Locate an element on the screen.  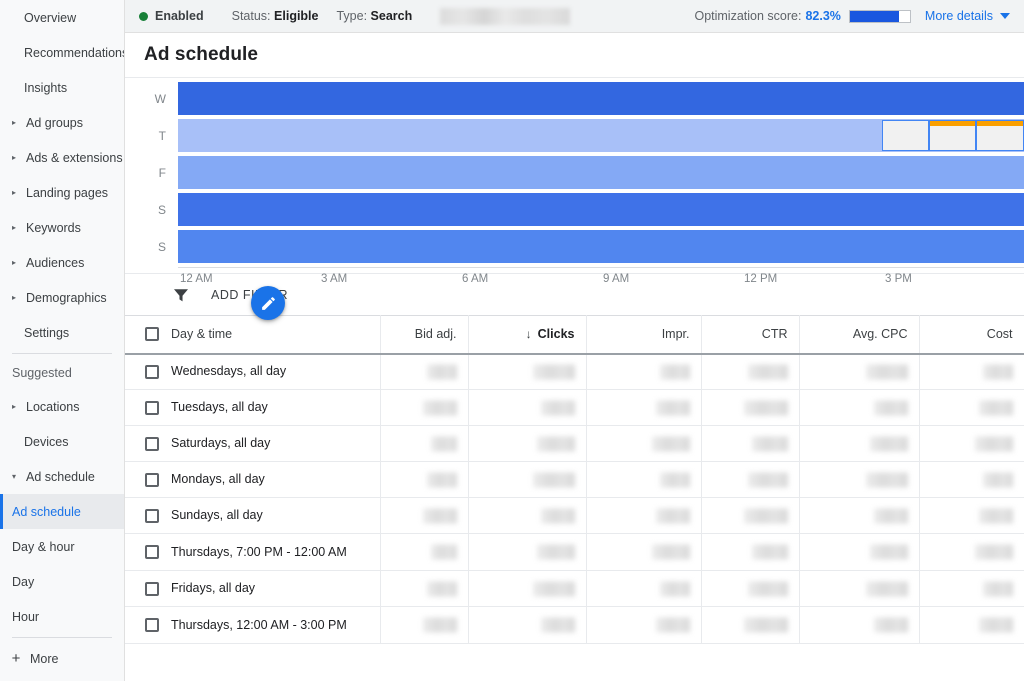
table-column-label: Avg. CPC is located at coordinates (880, 334).